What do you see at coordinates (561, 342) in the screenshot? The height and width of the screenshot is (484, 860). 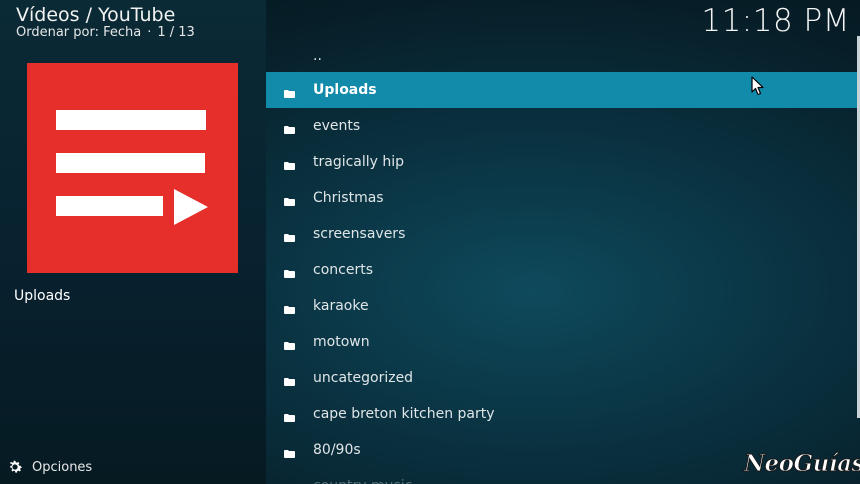 I see `list-item: motown` at bounding box center [561, 342].